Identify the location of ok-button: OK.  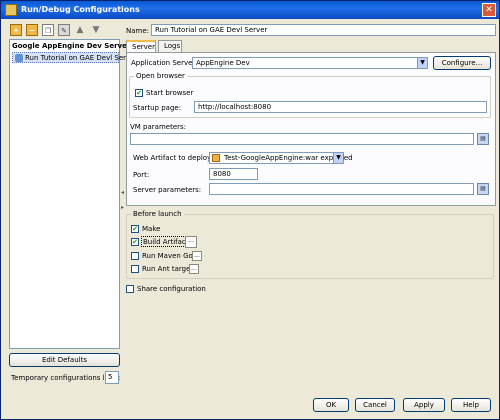
(331, 405).